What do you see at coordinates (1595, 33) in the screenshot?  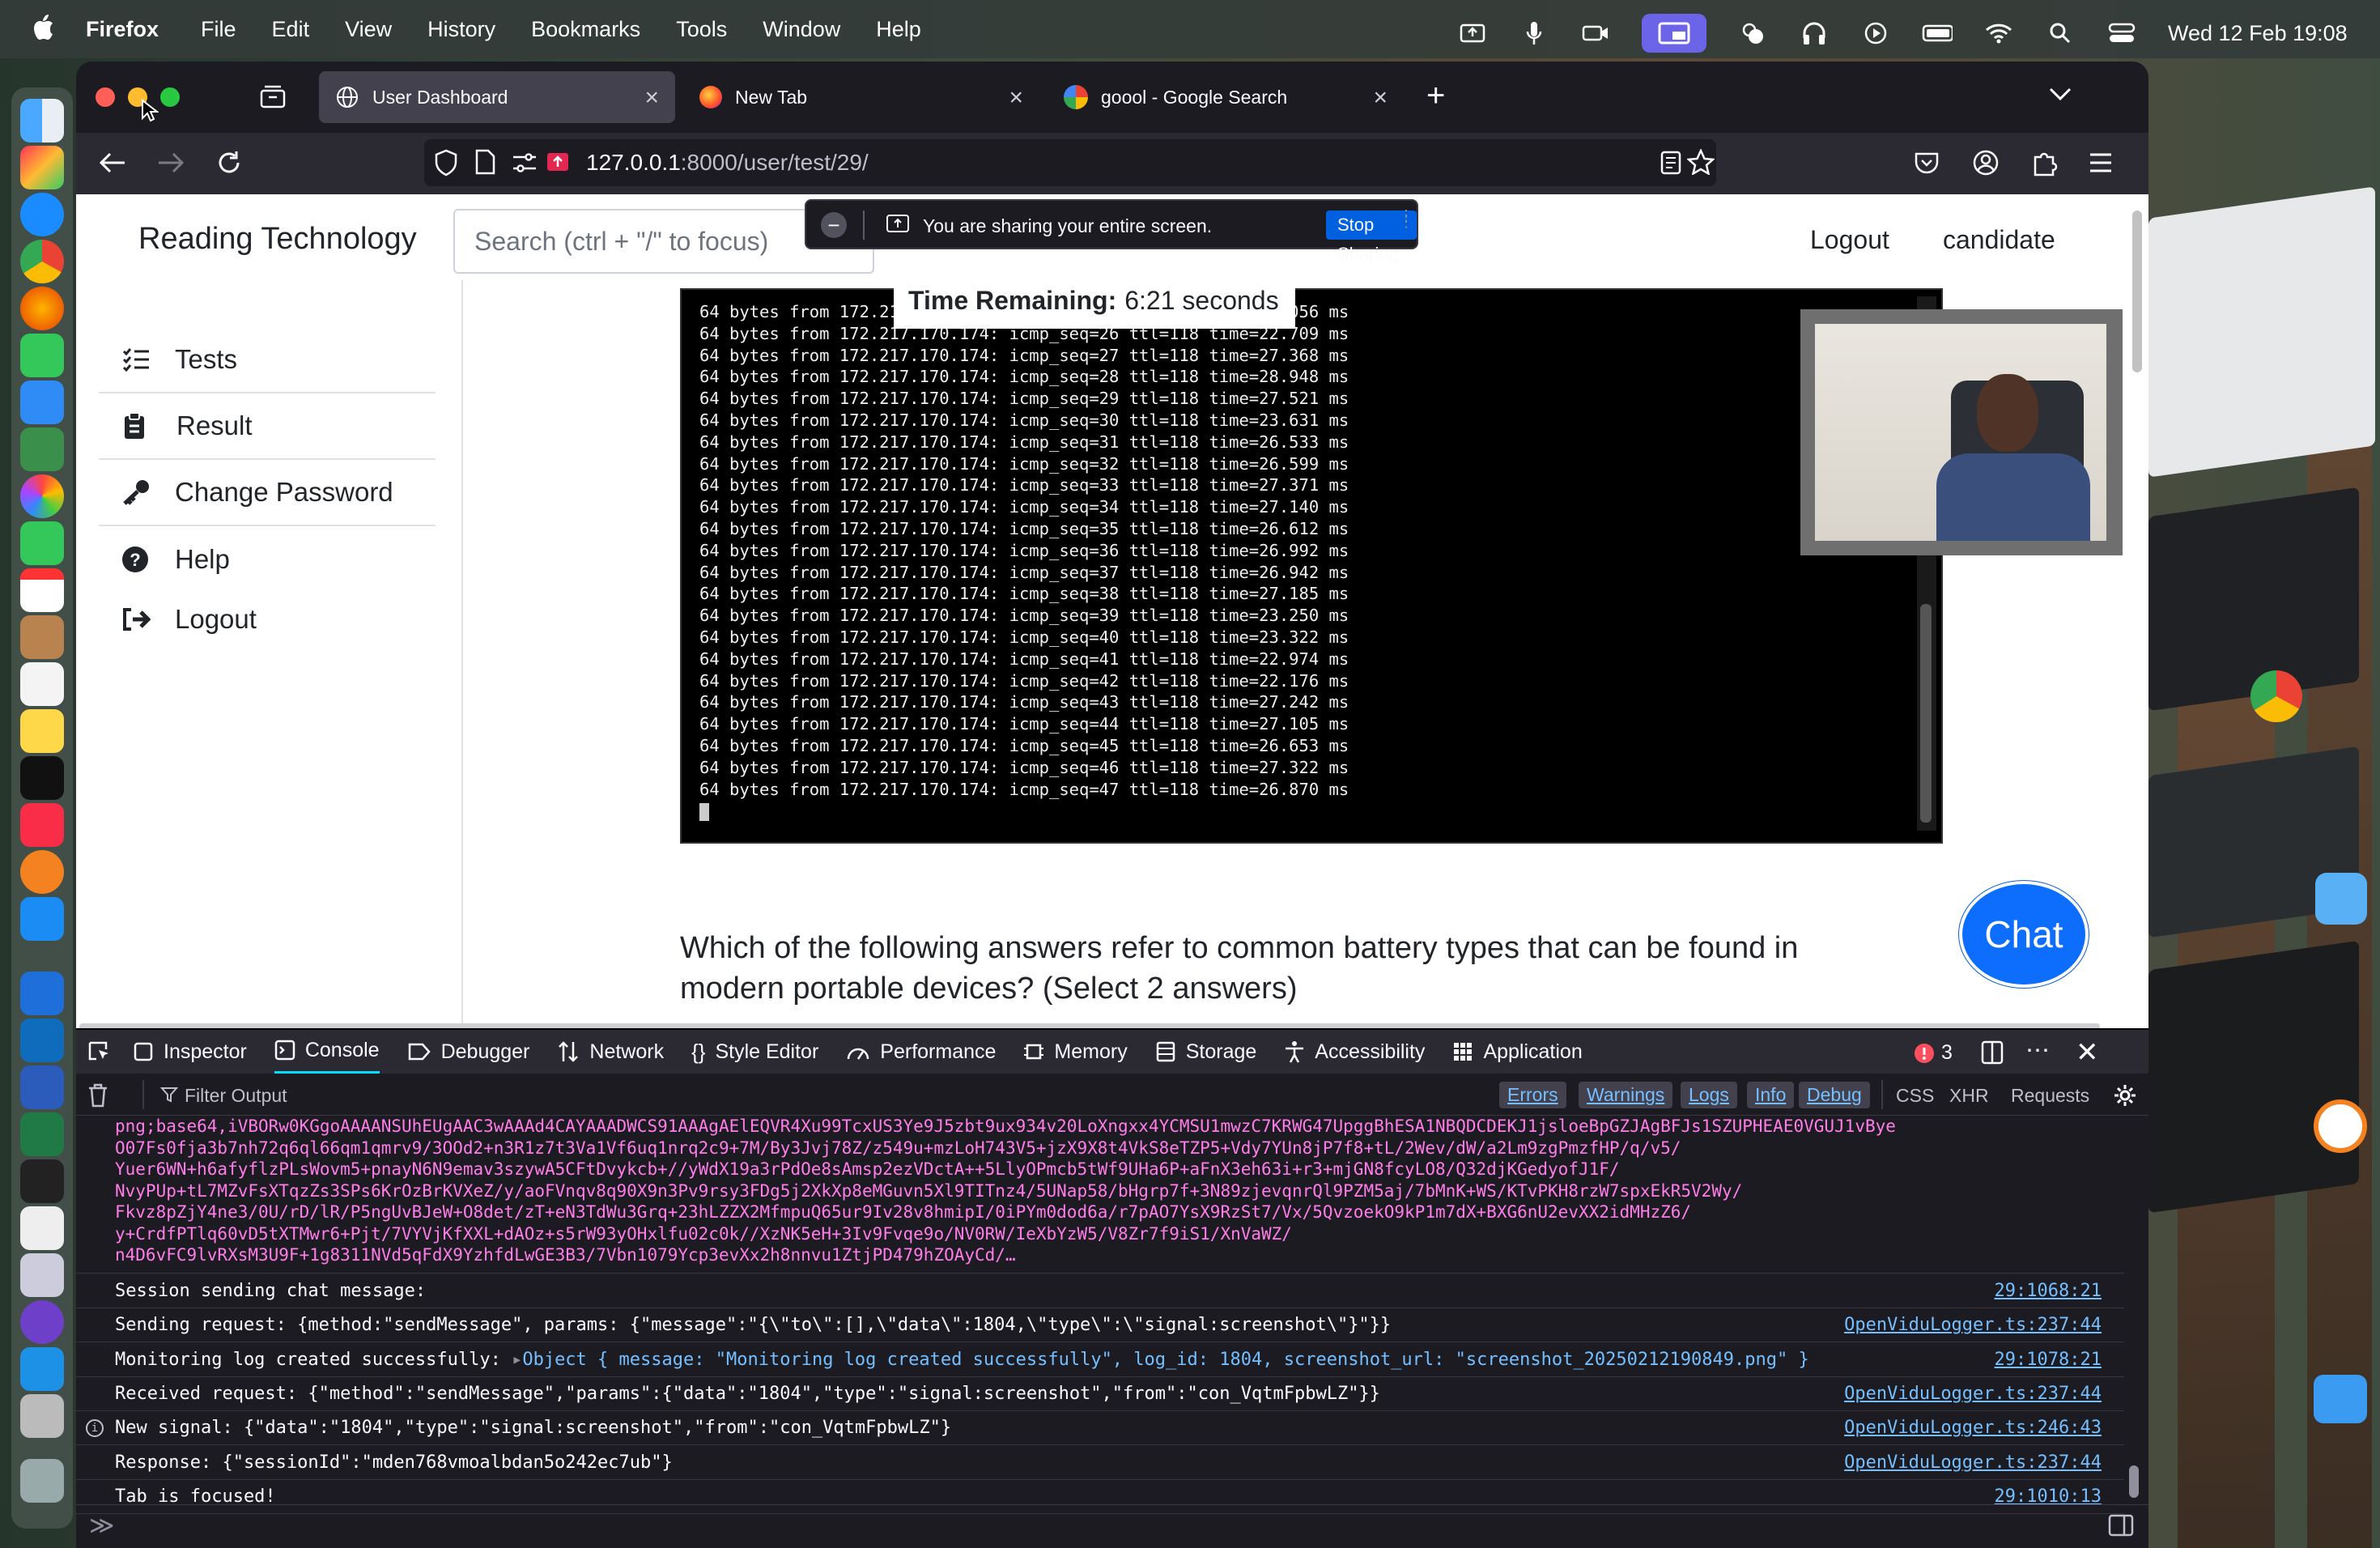 I see `camera-icon` at bounding box center [1595, 33].